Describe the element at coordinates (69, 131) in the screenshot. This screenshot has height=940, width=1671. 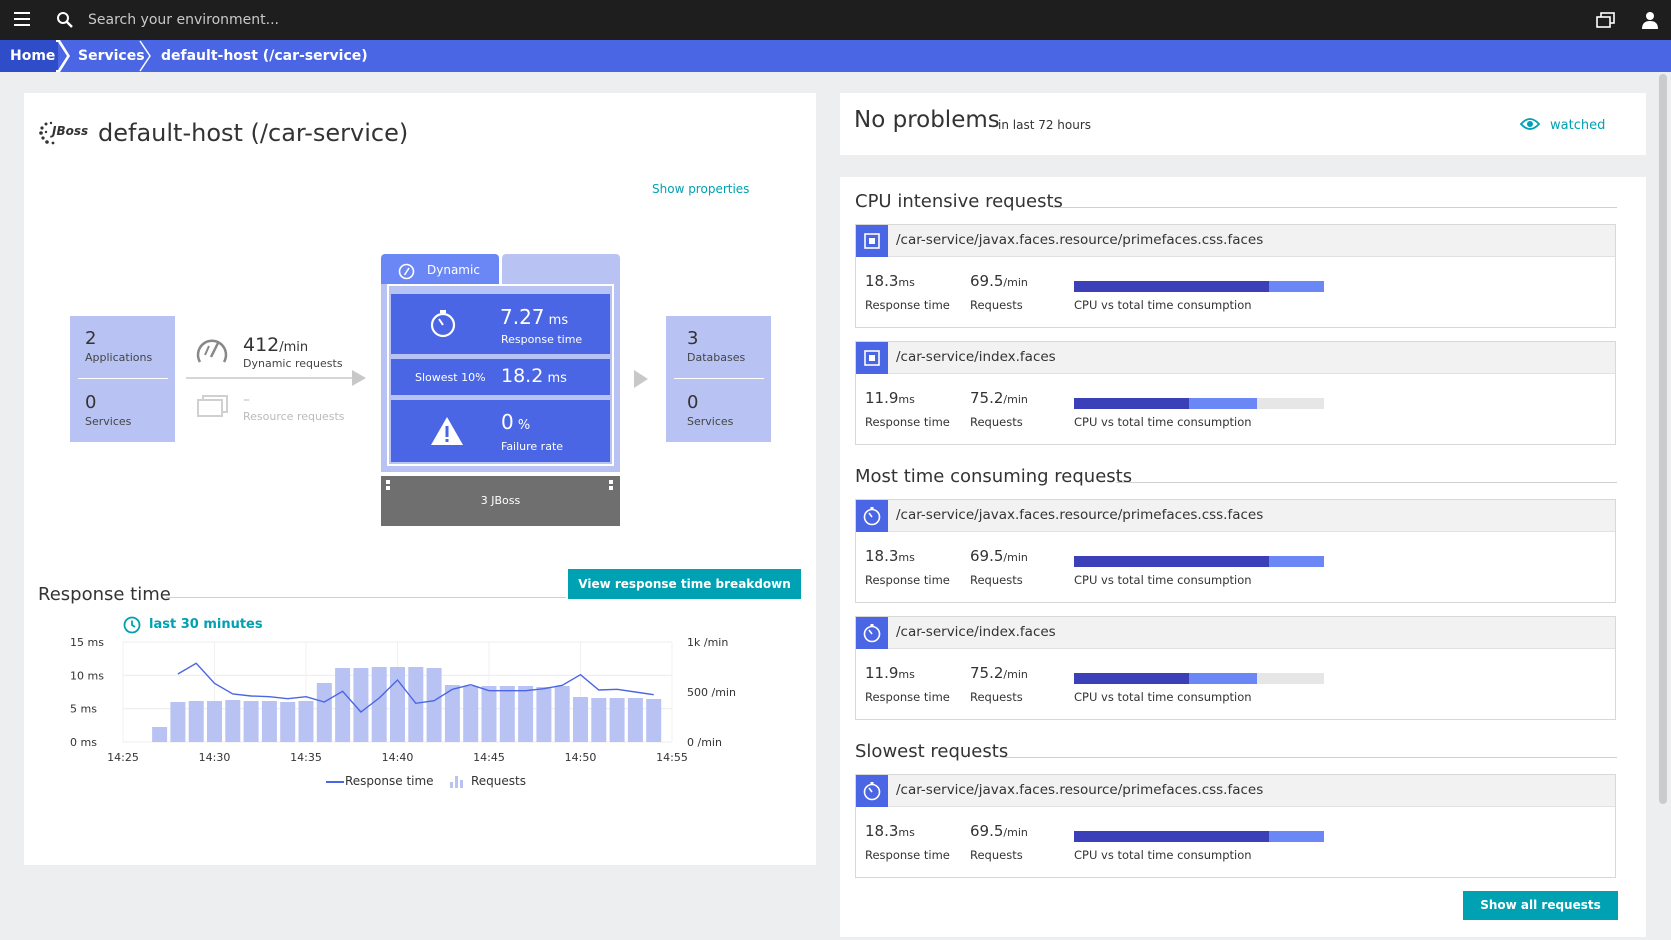
I see `svg-text: JBoss` at that location.